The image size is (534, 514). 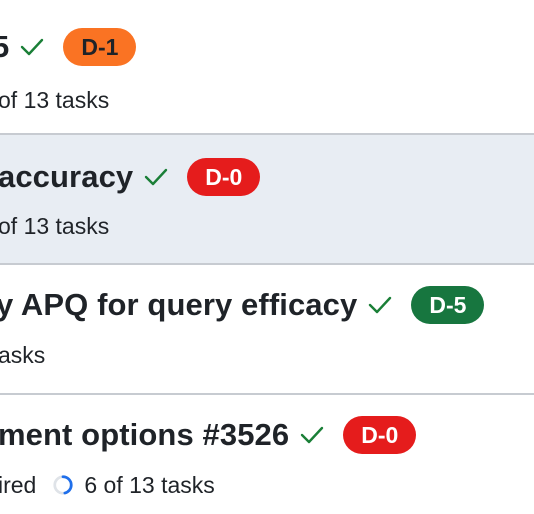 What do you see at coordinates (4, 47) in the screenshot?
I see `item-title: 5` at bounding box center [4, 47].